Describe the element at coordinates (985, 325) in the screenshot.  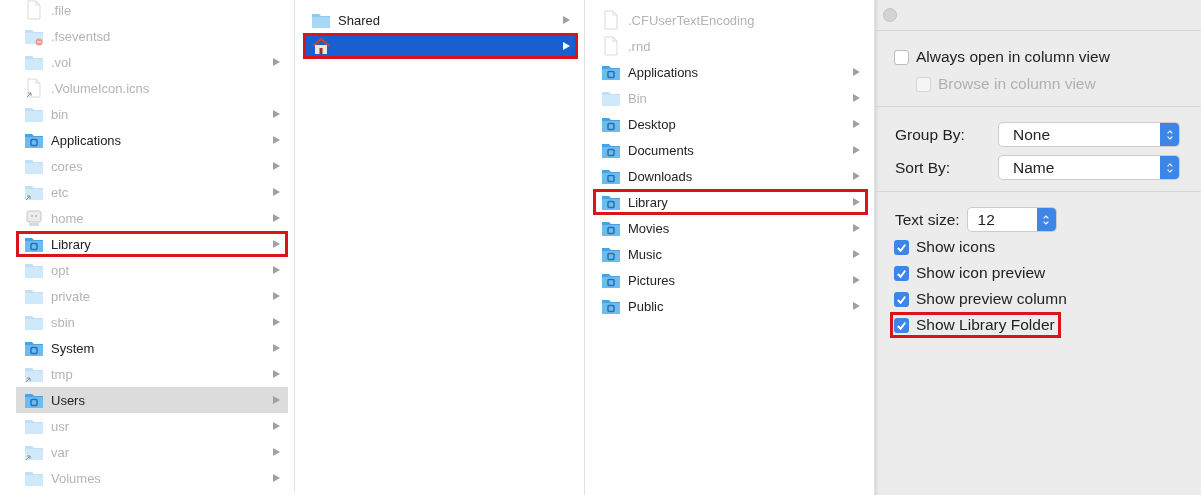
I see `checkbox-label: Show Library Folder` at that location.